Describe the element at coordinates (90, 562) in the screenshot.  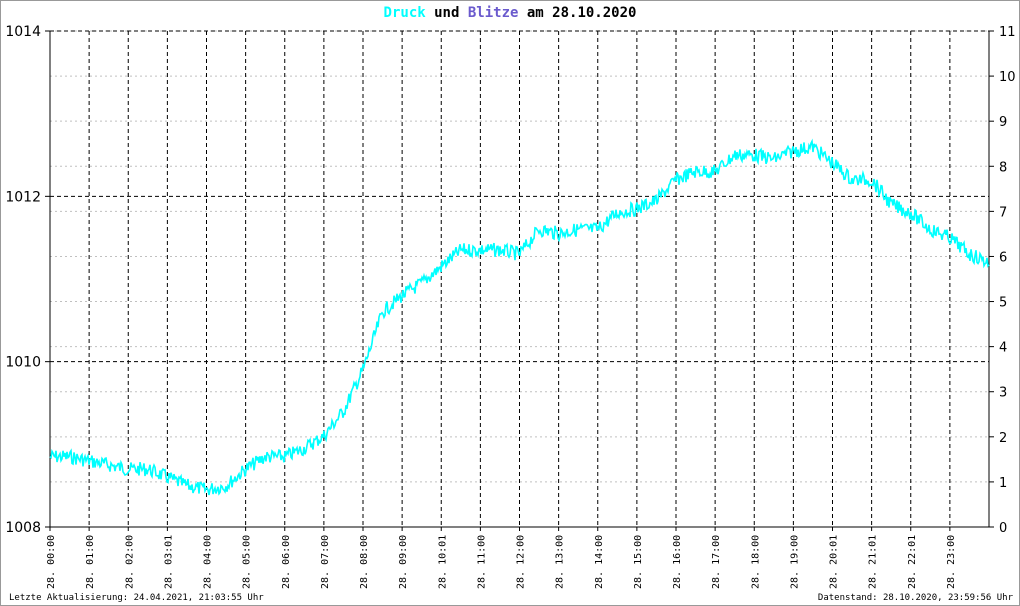
I see `x-tick-label: 28. 01:00` at that location.